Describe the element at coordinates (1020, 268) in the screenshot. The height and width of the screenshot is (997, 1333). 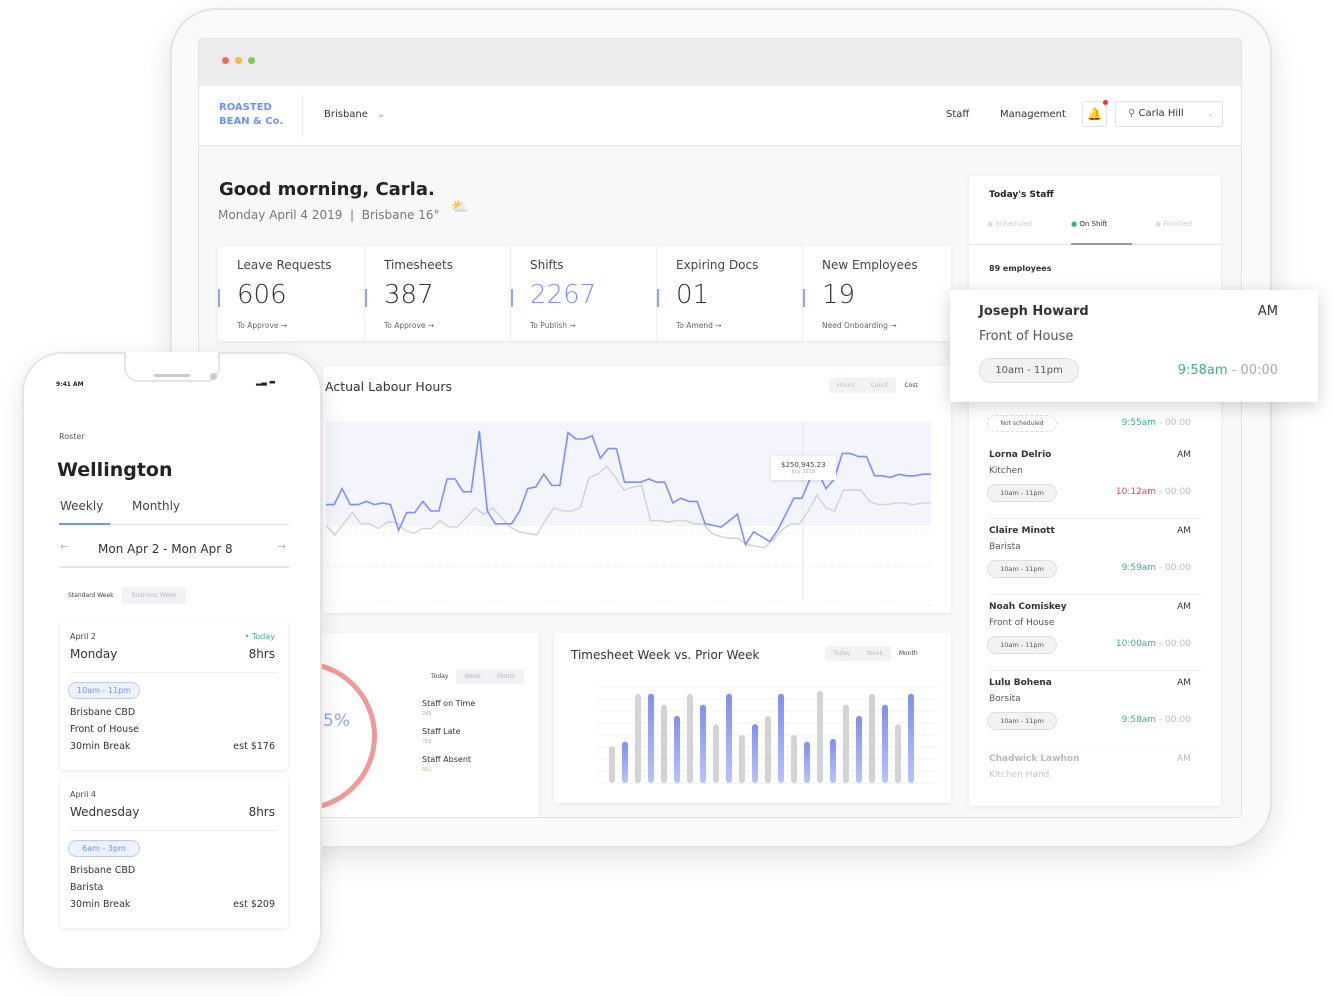
I see `employee-count: 89 employees` at that location.